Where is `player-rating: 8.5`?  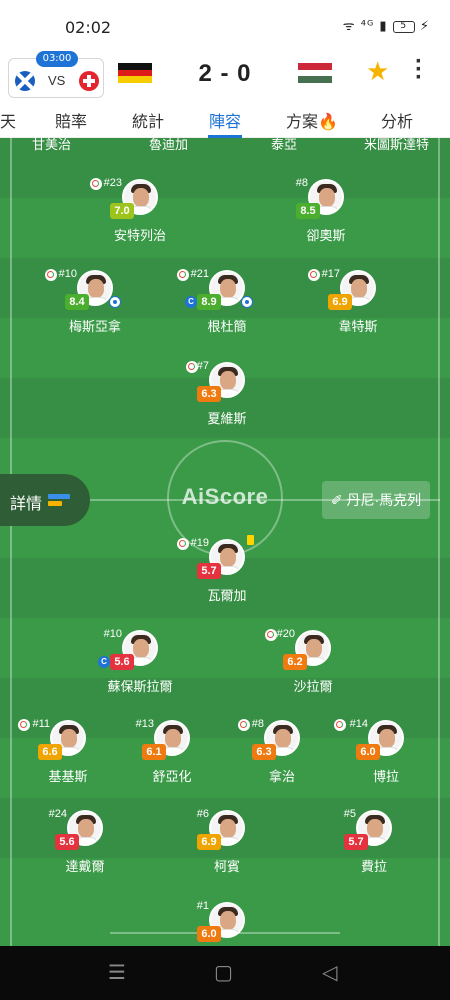 player-rating: 8.5 is located at coordinates (308, 211).